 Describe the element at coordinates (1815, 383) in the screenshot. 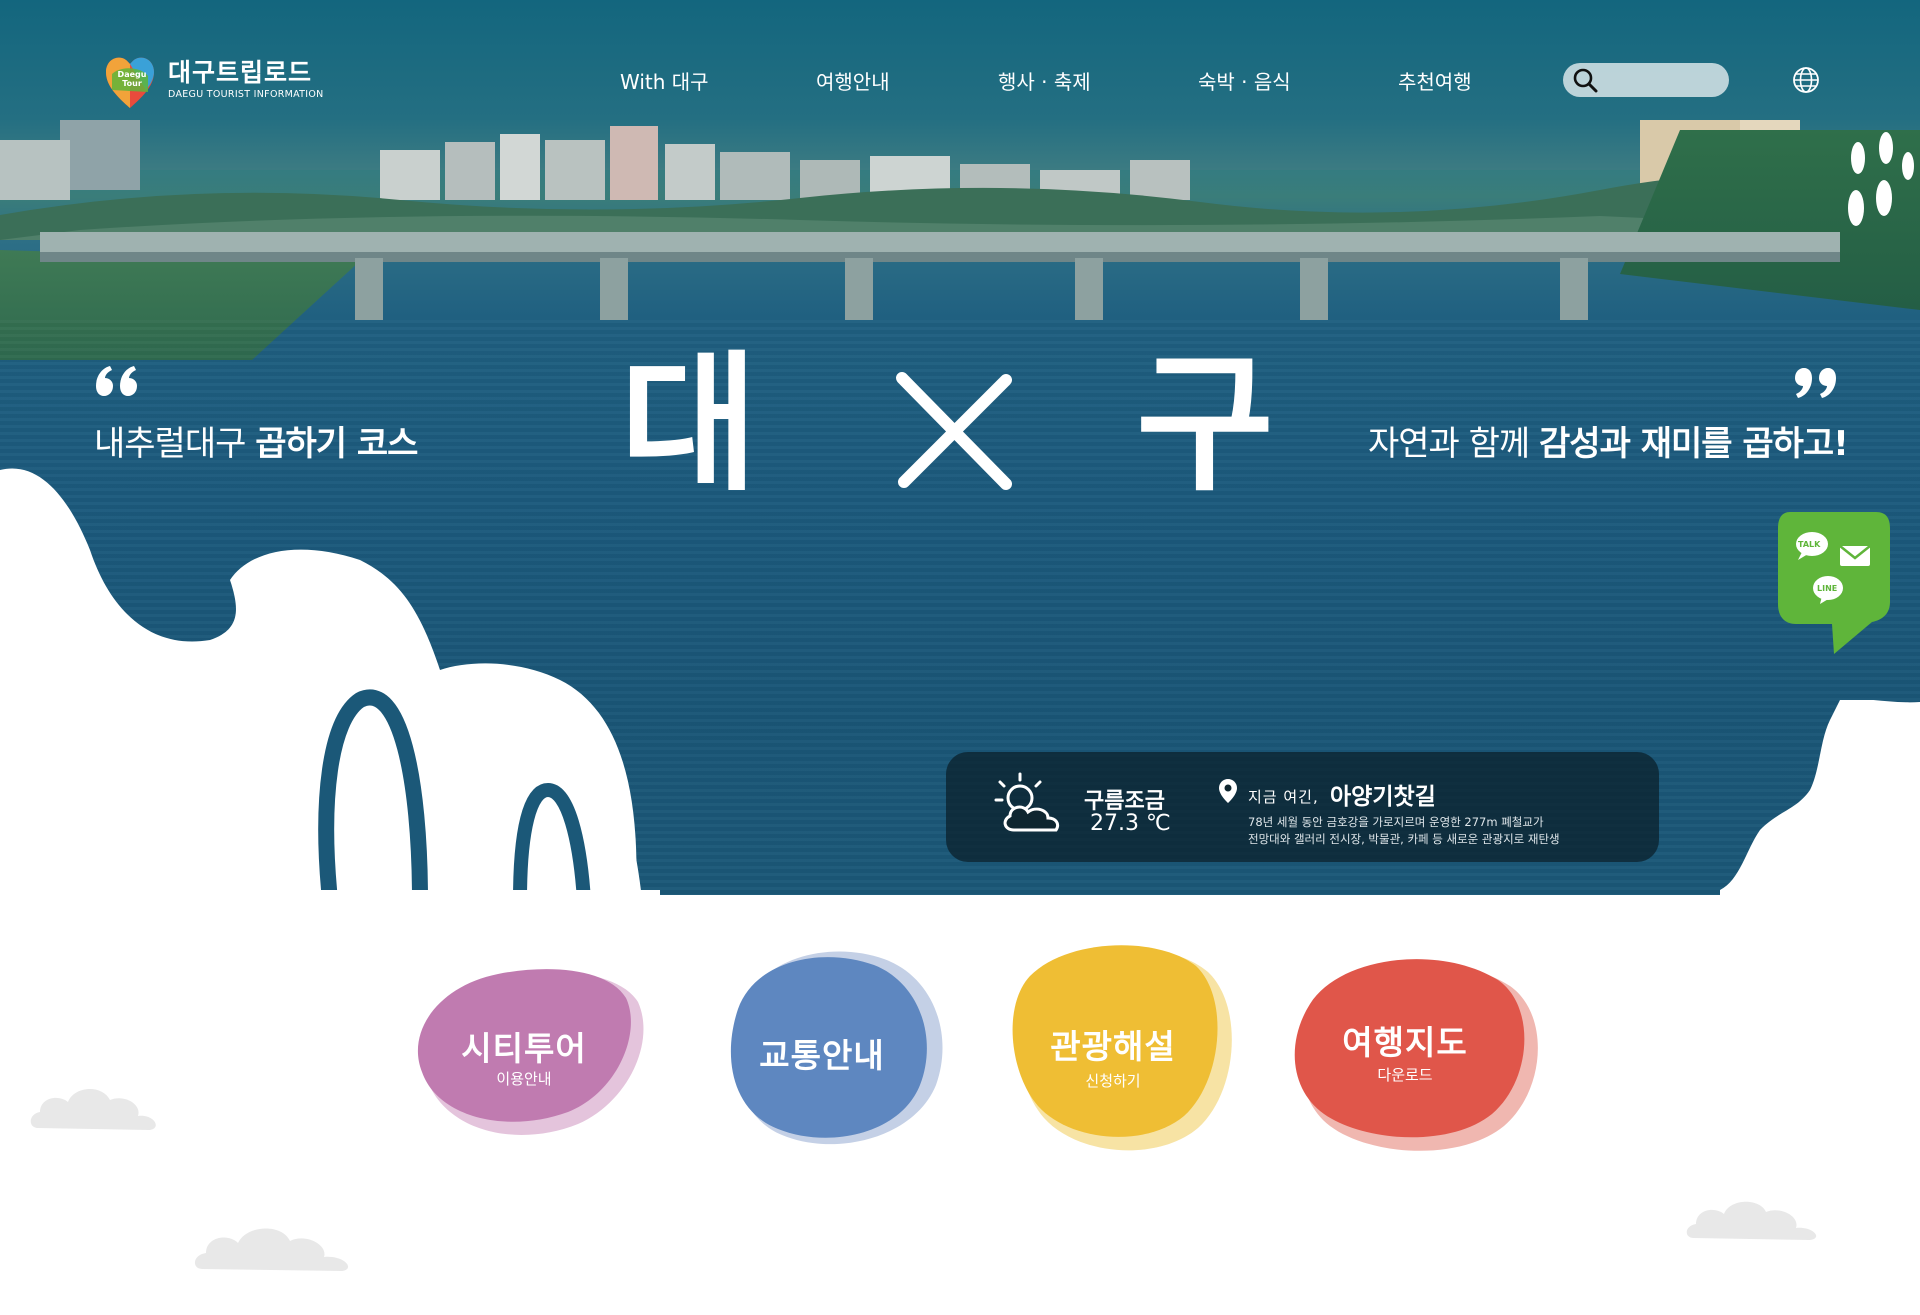

I see `close-quote-icon` at that location.